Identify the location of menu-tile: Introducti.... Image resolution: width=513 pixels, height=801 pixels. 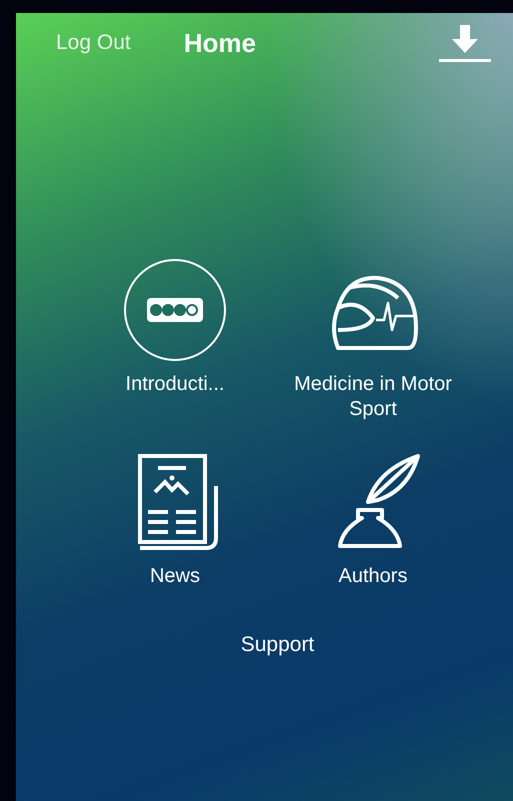
(175, 340).